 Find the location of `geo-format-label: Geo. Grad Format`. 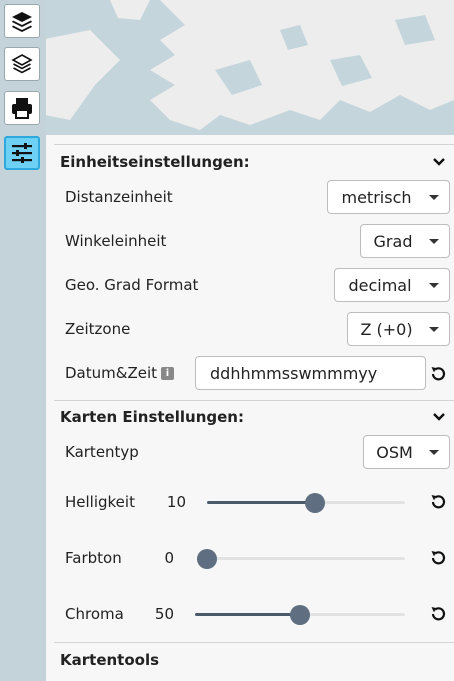

geo-format-label: Geo. Grad Format is located at coordinates (132, 285).